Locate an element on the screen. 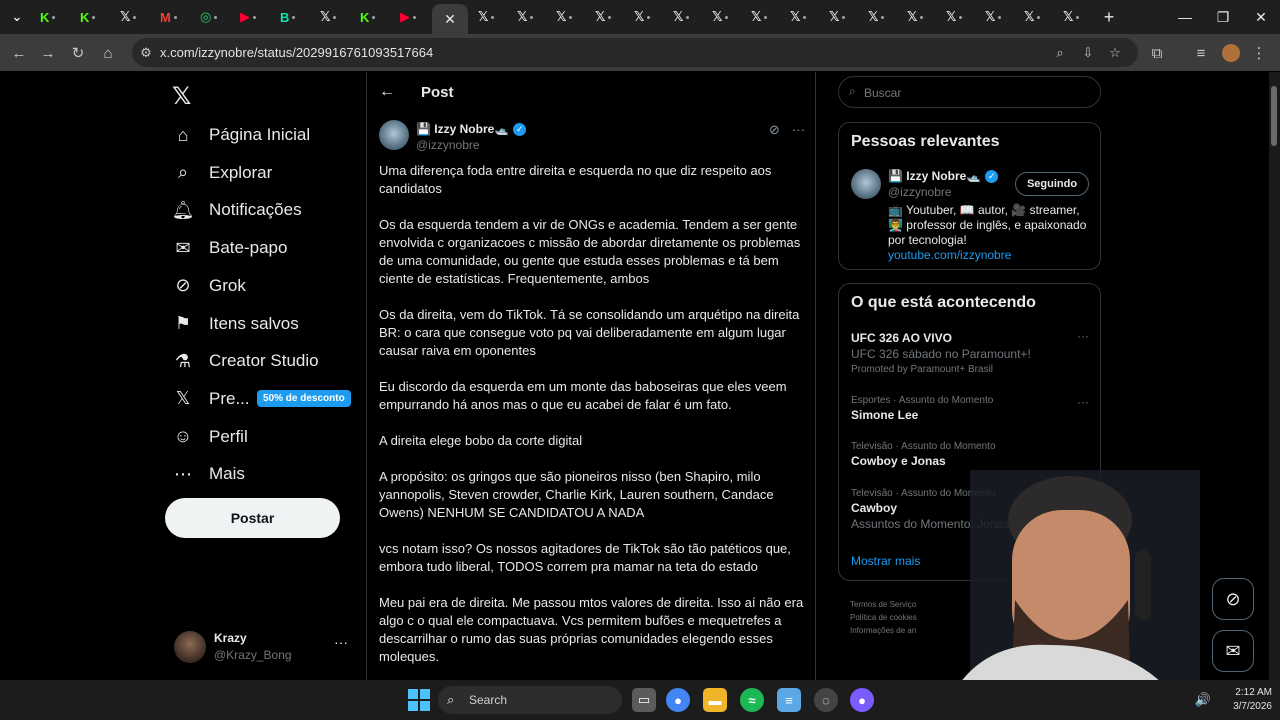 The height and width of the screenshot is (720, 1280). nav-item-notifica-es: 🔔︎ Notificações is located at coordinates (237, 210).